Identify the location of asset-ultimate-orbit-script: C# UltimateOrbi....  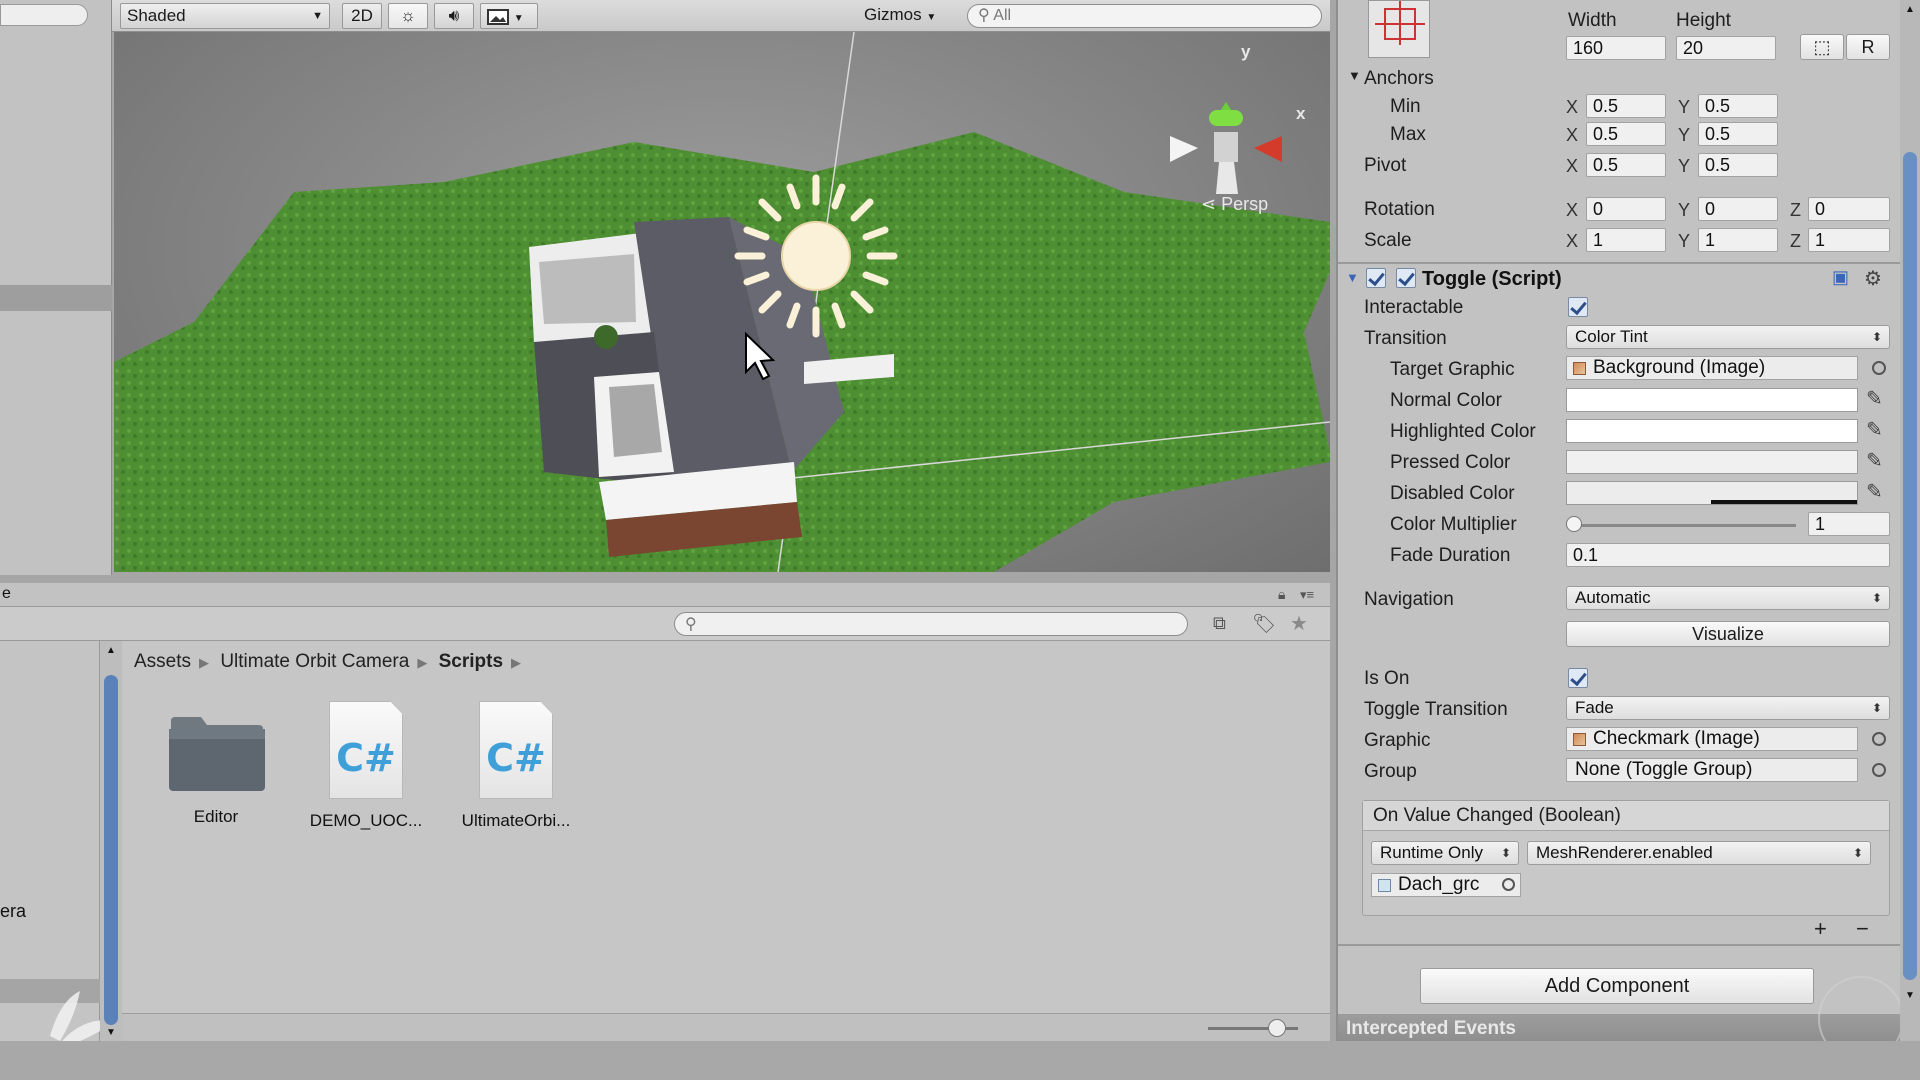
(516, 766).